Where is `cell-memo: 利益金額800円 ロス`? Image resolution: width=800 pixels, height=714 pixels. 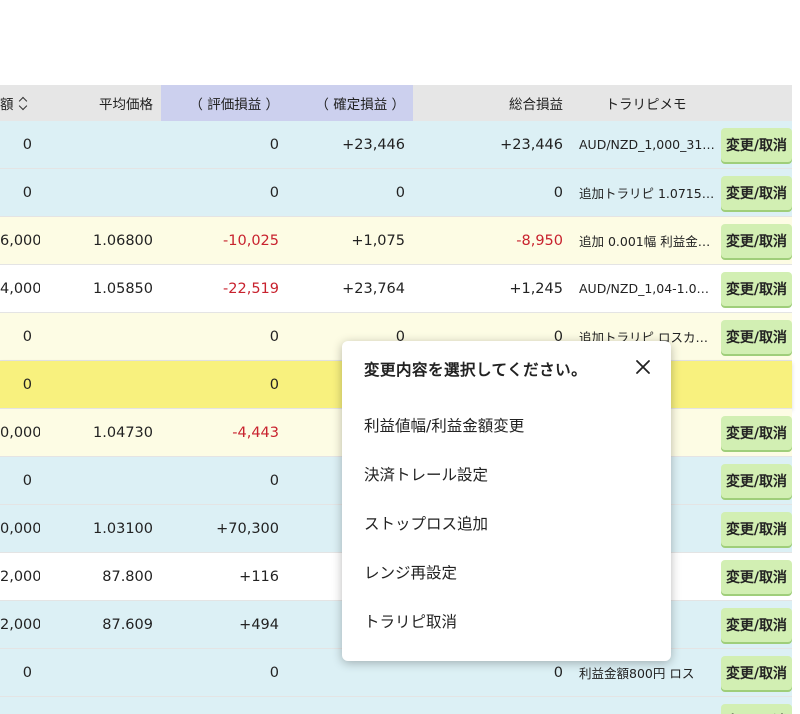
cell-memo: 利益金額800円 ロス is located at coordinates (637, 673).